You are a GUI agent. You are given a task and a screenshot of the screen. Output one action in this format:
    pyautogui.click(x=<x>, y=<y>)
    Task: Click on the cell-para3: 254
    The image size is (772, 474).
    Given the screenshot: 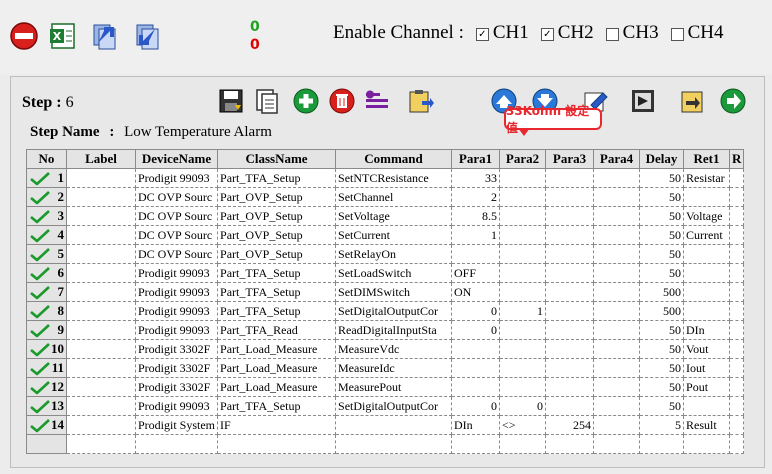 What is the action you would take?
    pyautogui.click(x=570, y=425)
    